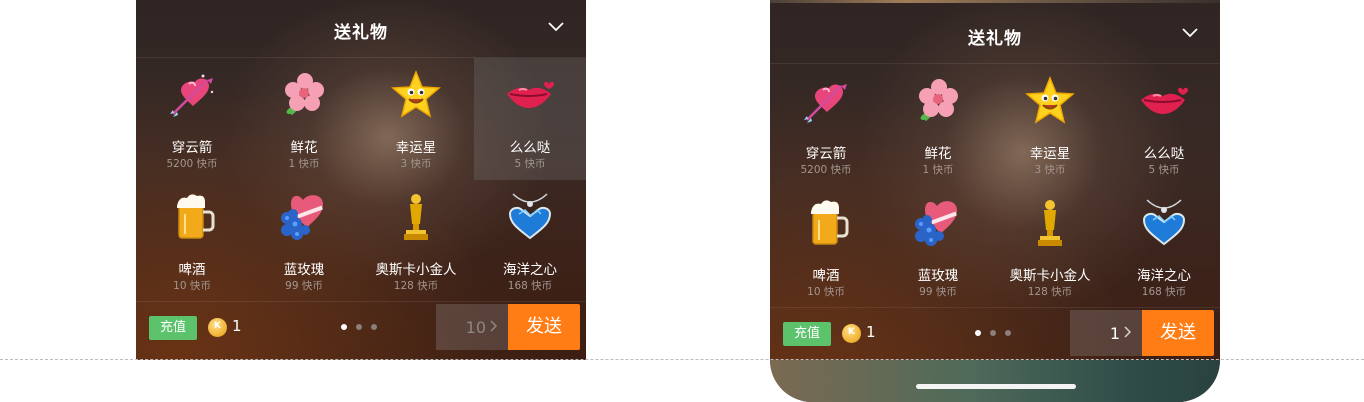  I want to click on gift-action-bar: 充值 K 1 1 发送, so click(995, 335).